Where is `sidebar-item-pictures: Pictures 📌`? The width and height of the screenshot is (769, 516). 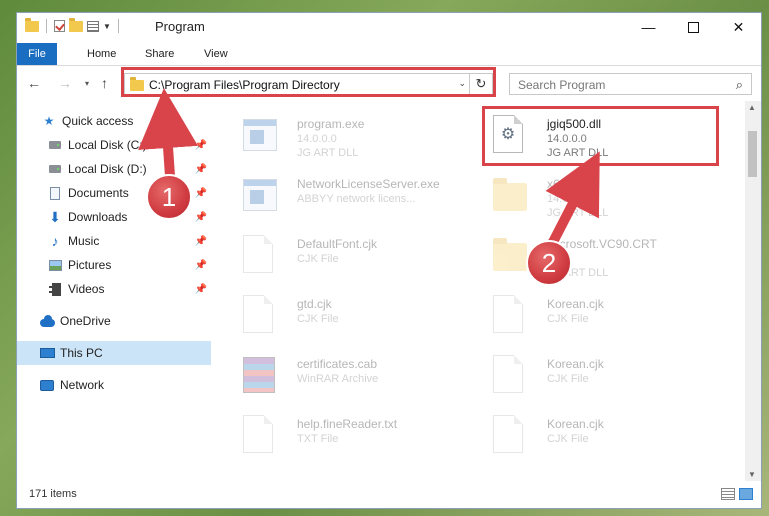 sidebar-item-pictures: Pictures 📌 is located at coordinates (114, 265).